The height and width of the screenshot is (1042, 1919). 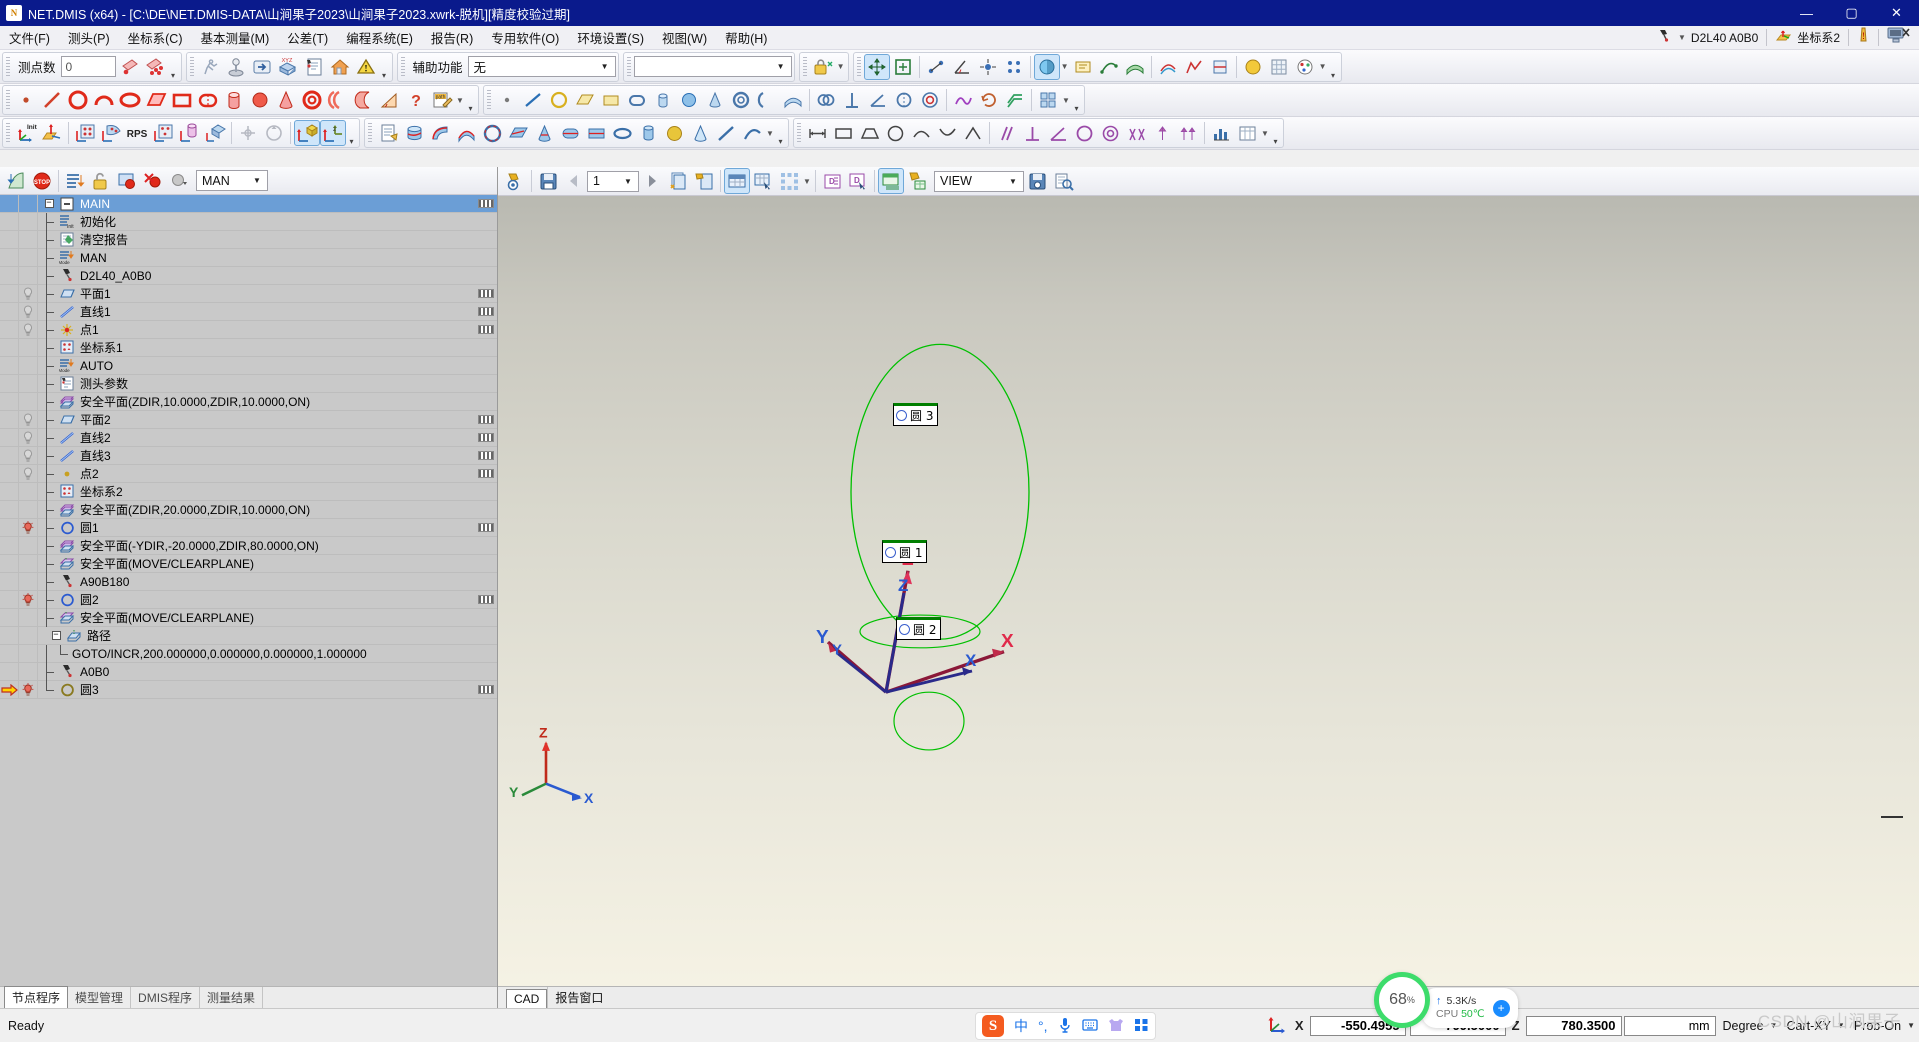 I want to click on cad-dmis-select-icon: D, so click(x=858, y=181).